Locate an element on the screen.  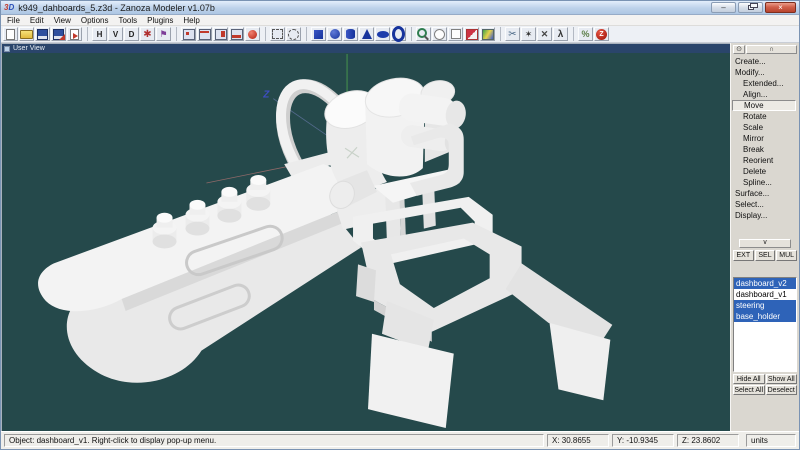
wire-sphere-icon is located at coordinates (439, 34).